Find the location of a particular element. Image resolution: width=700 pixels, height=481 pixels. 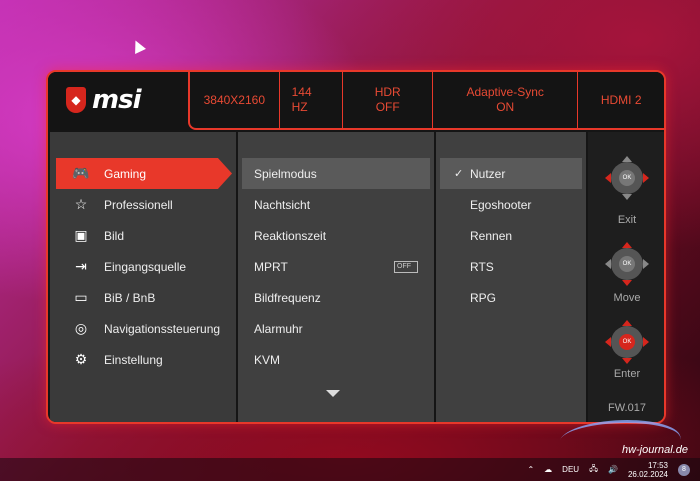

cloud-icon: ☁ is located at coordinates (548, 469).